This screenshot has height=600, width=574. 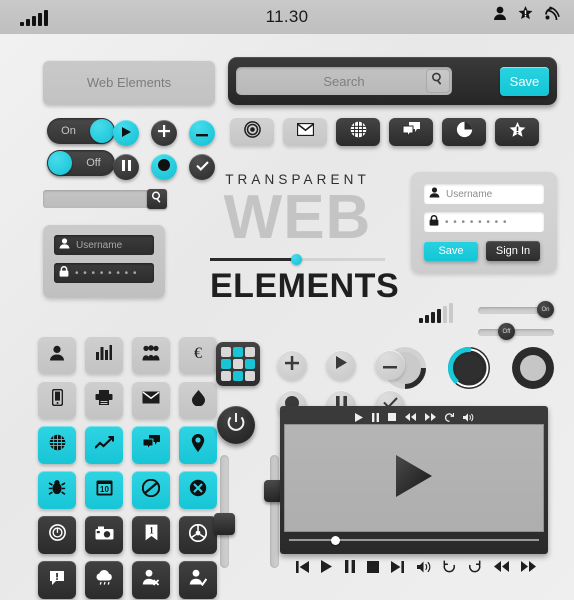 What do you see at coordinates (198, 400) in the screenshot?
I see `droplet-button` at bounding box center [198, 400].